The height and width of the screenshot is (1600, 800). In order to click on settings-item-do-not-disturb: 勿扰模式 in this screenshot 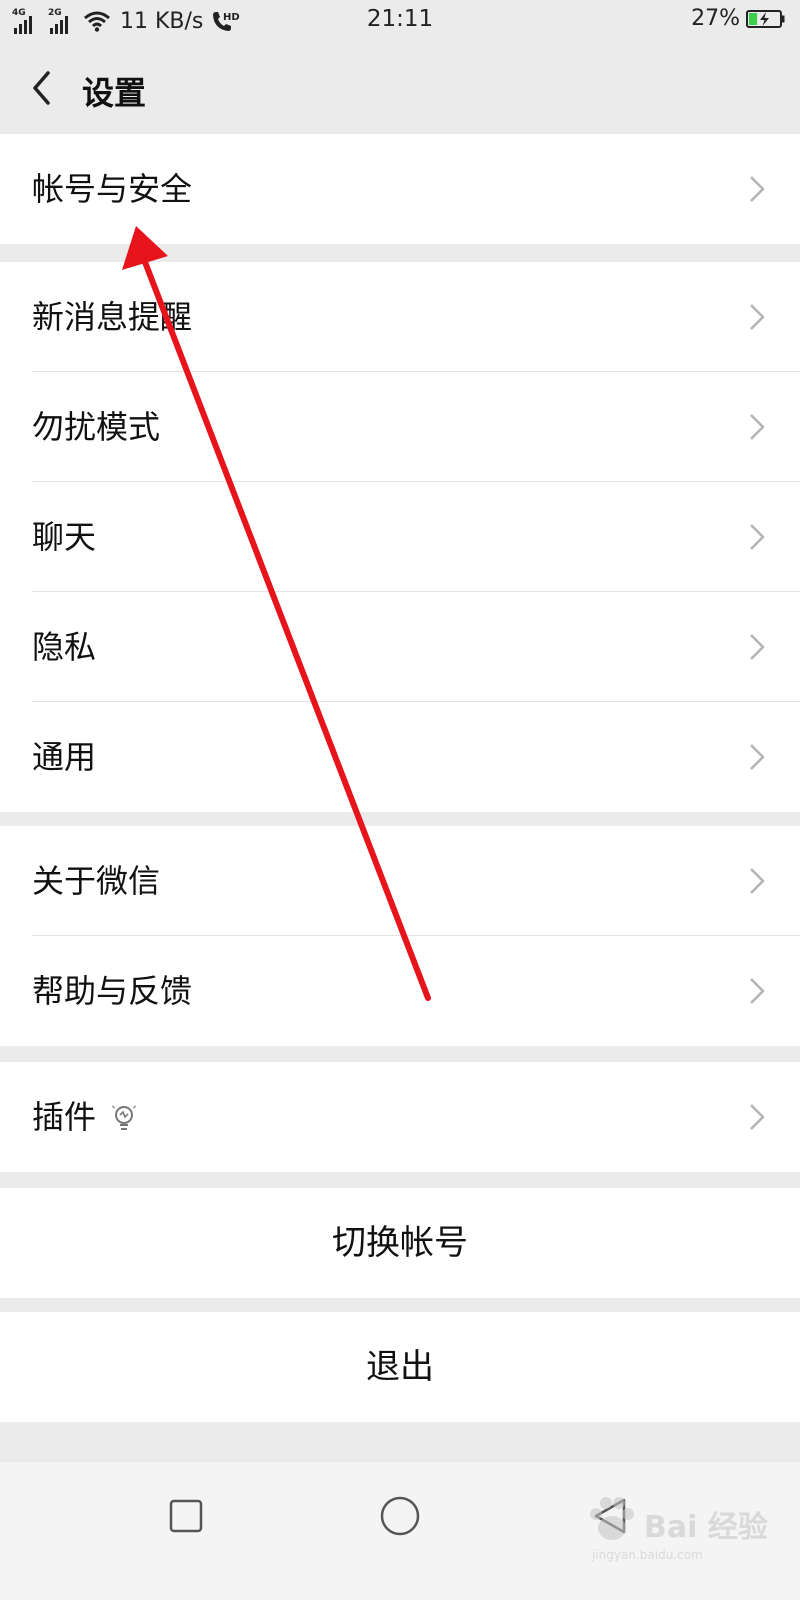, I will do `click(400, 427)`.